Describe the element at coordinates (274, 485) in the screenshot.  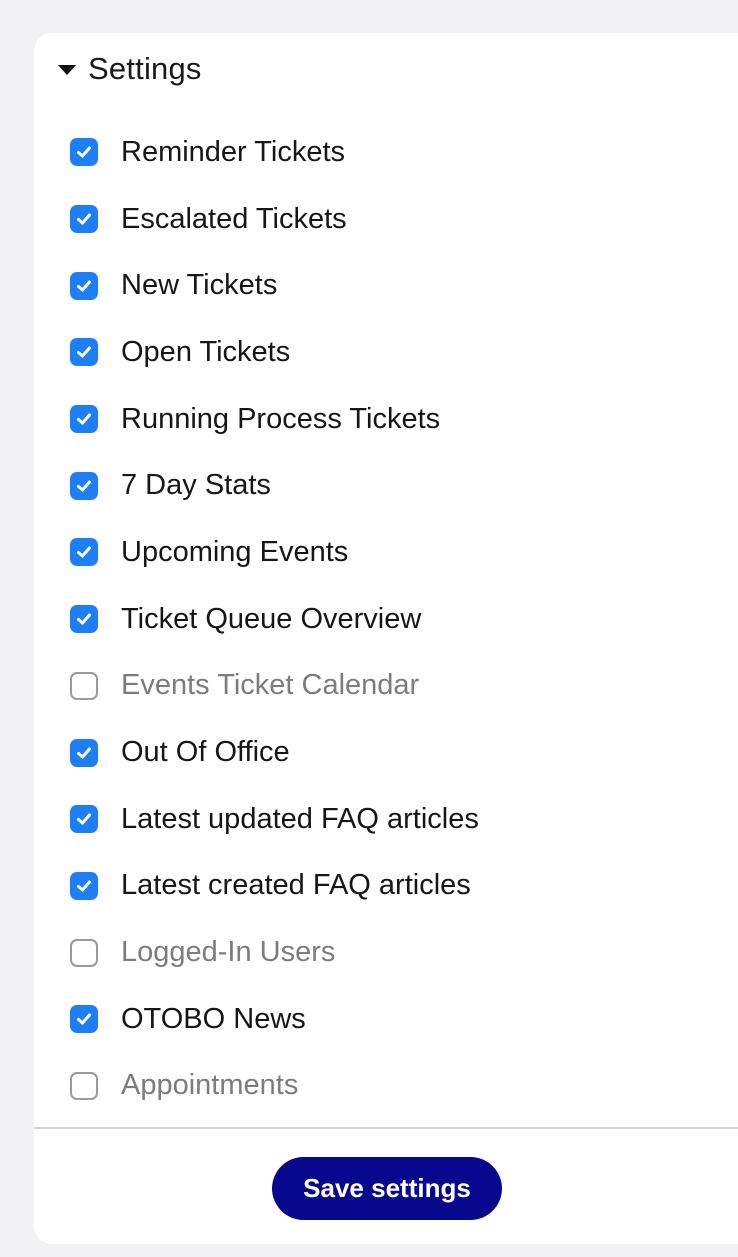
I see `settings-item: 7 Day Stats` at that location.